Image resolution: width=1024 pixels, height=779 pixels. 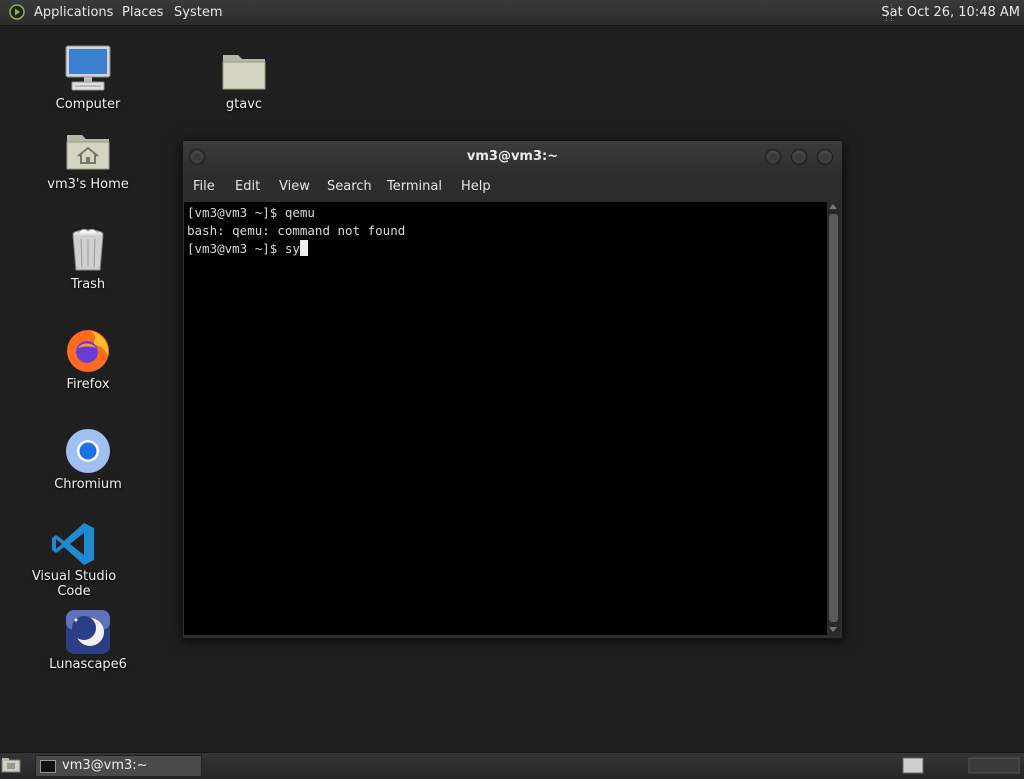 I want to click on lunascape-icon, so click(x=88, y=632).